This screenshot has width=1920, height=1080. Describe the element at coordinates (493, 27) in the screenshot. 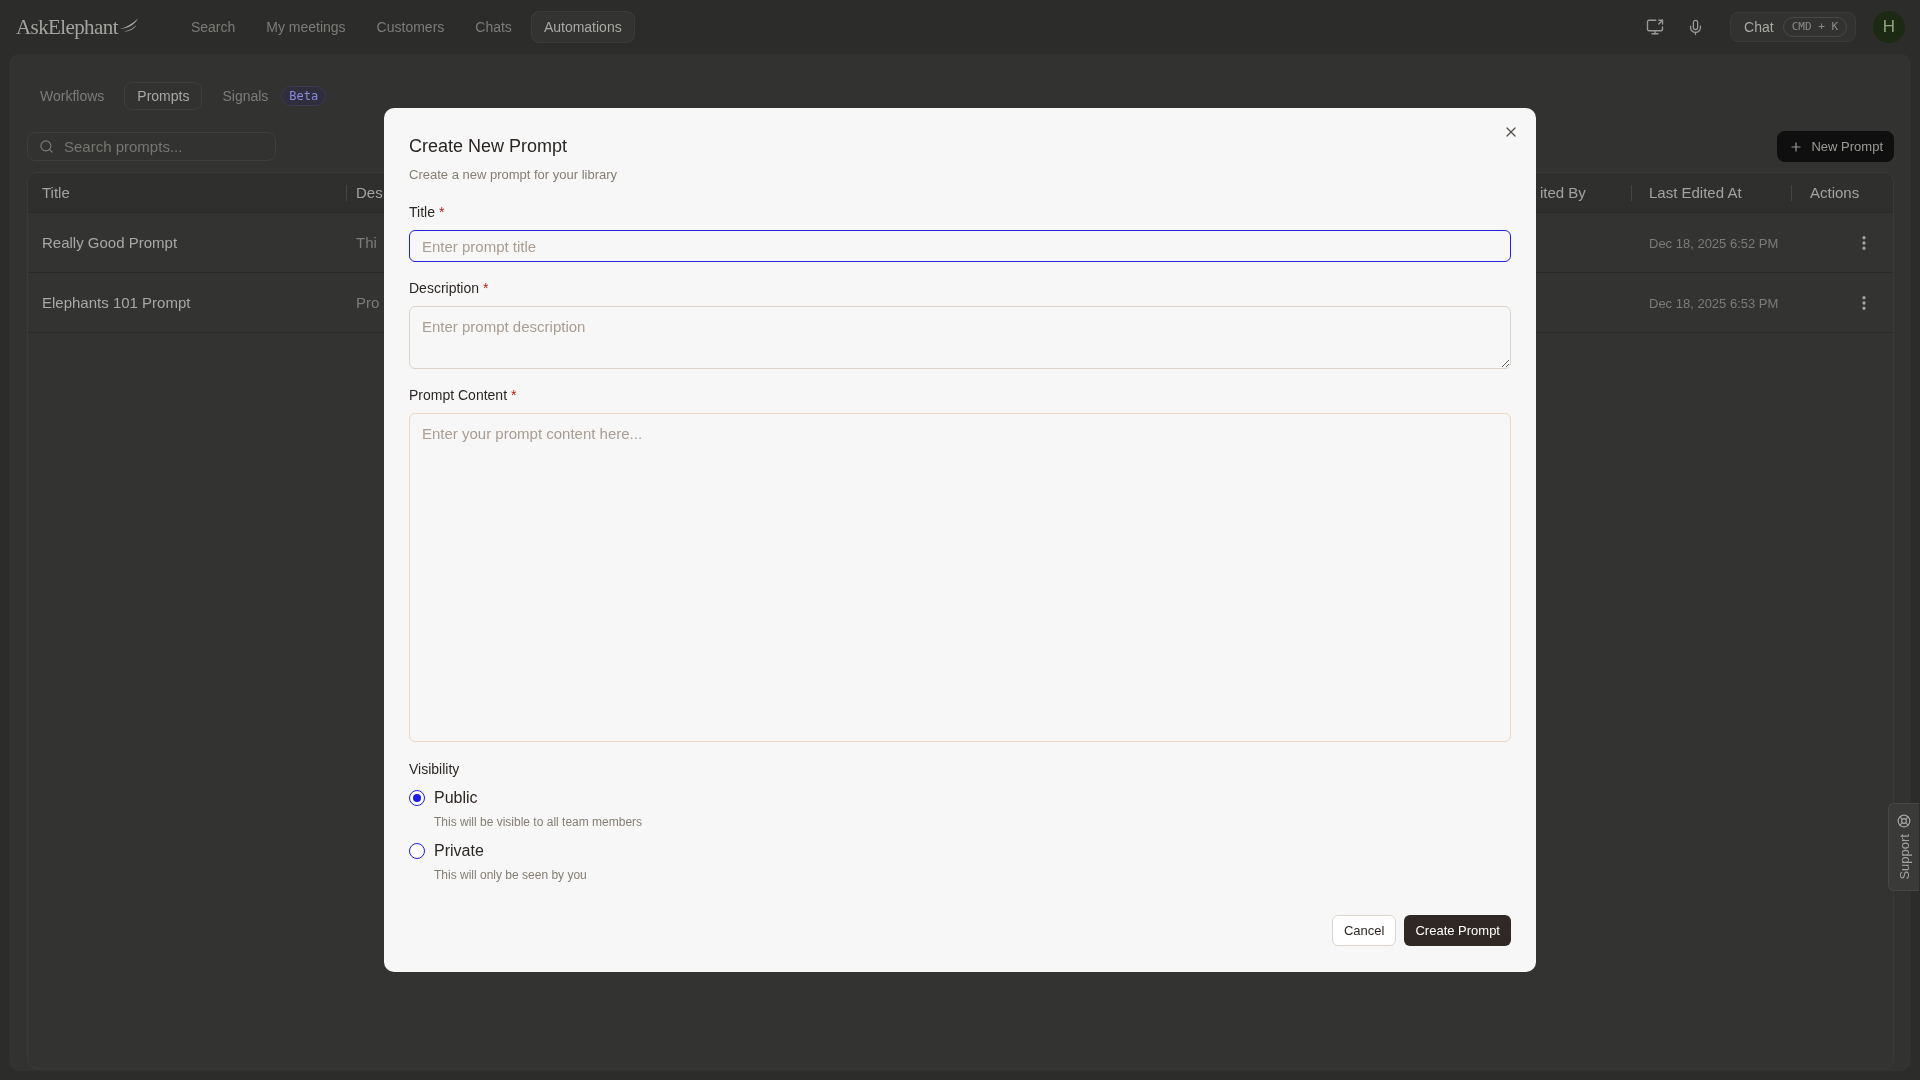

I see `nav-link: Chats` at that location.